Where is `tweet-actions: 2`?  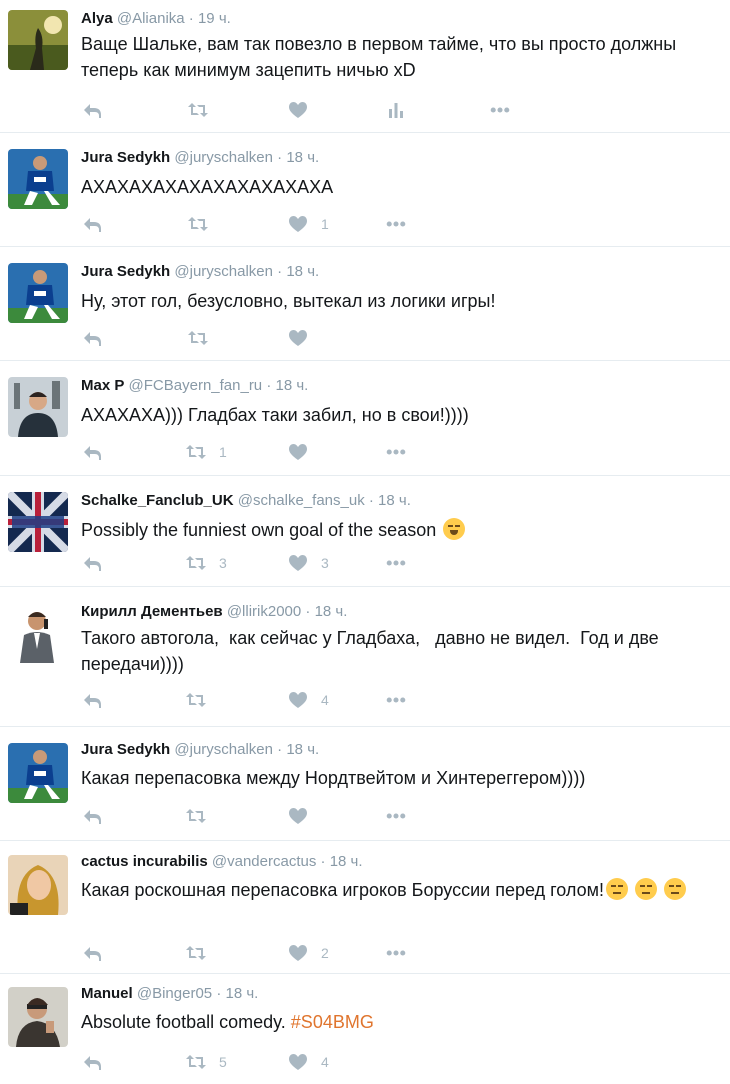 tweet-actions: 2 is located at coordinates (311, 953).